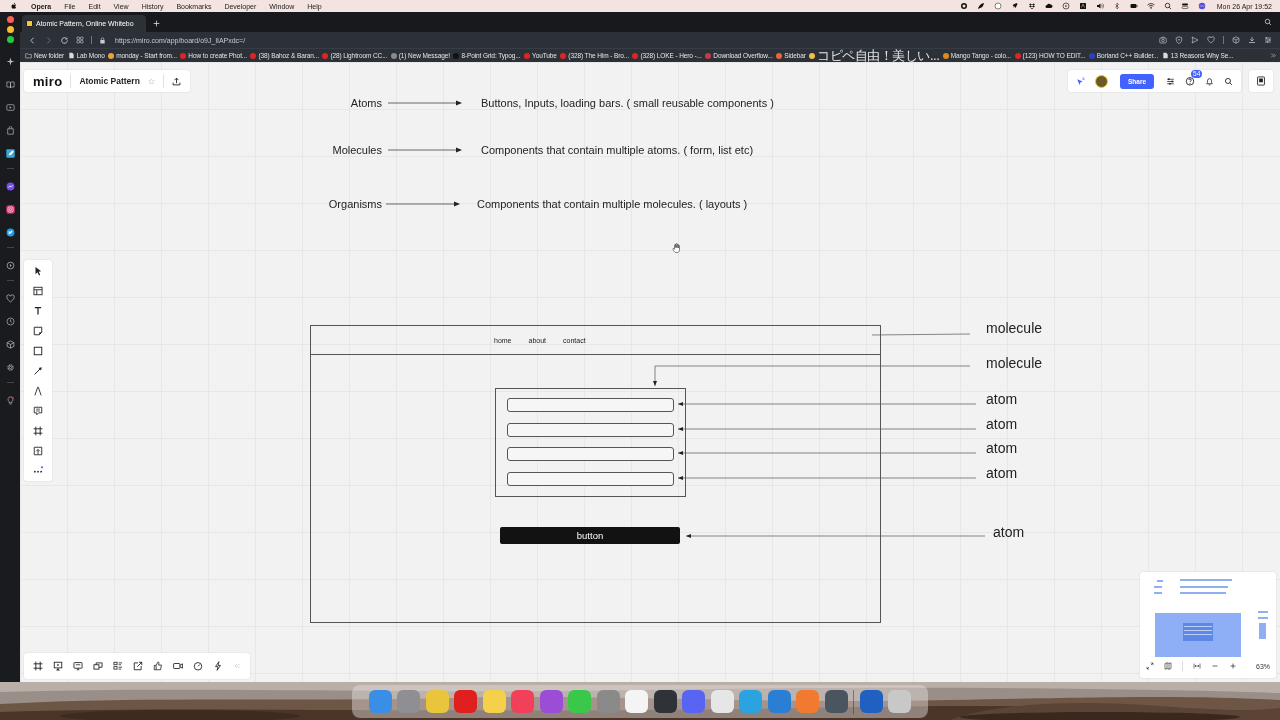  What do you see at coordinates (151, 81) in the screenshot?
I see `star-icon` at bounding box center [151, 81].